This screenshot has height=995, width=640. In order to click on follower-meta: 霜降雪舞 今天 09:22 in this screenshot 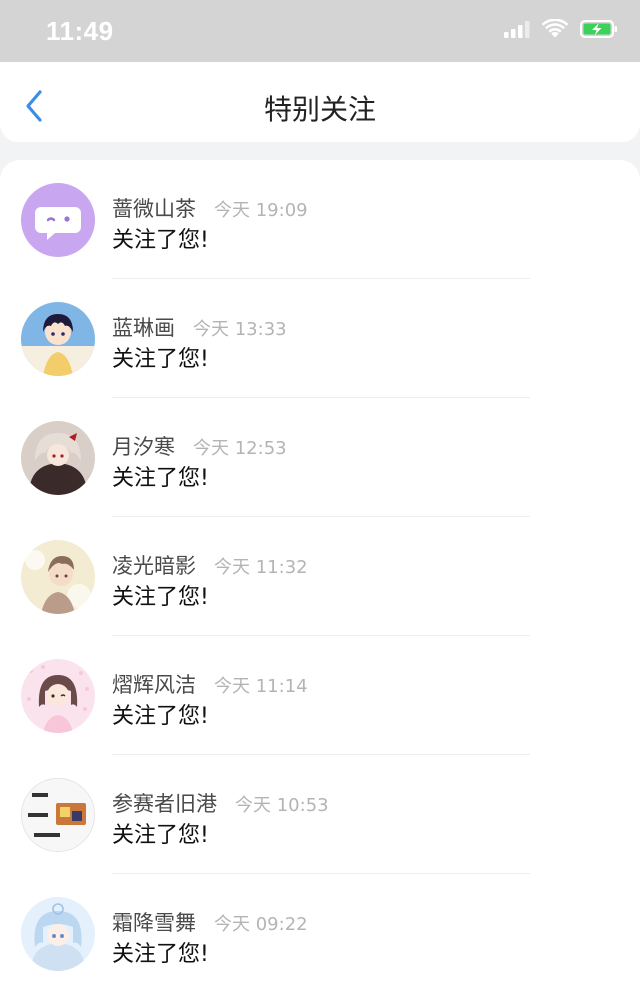, I will do `click(210, 922)`.